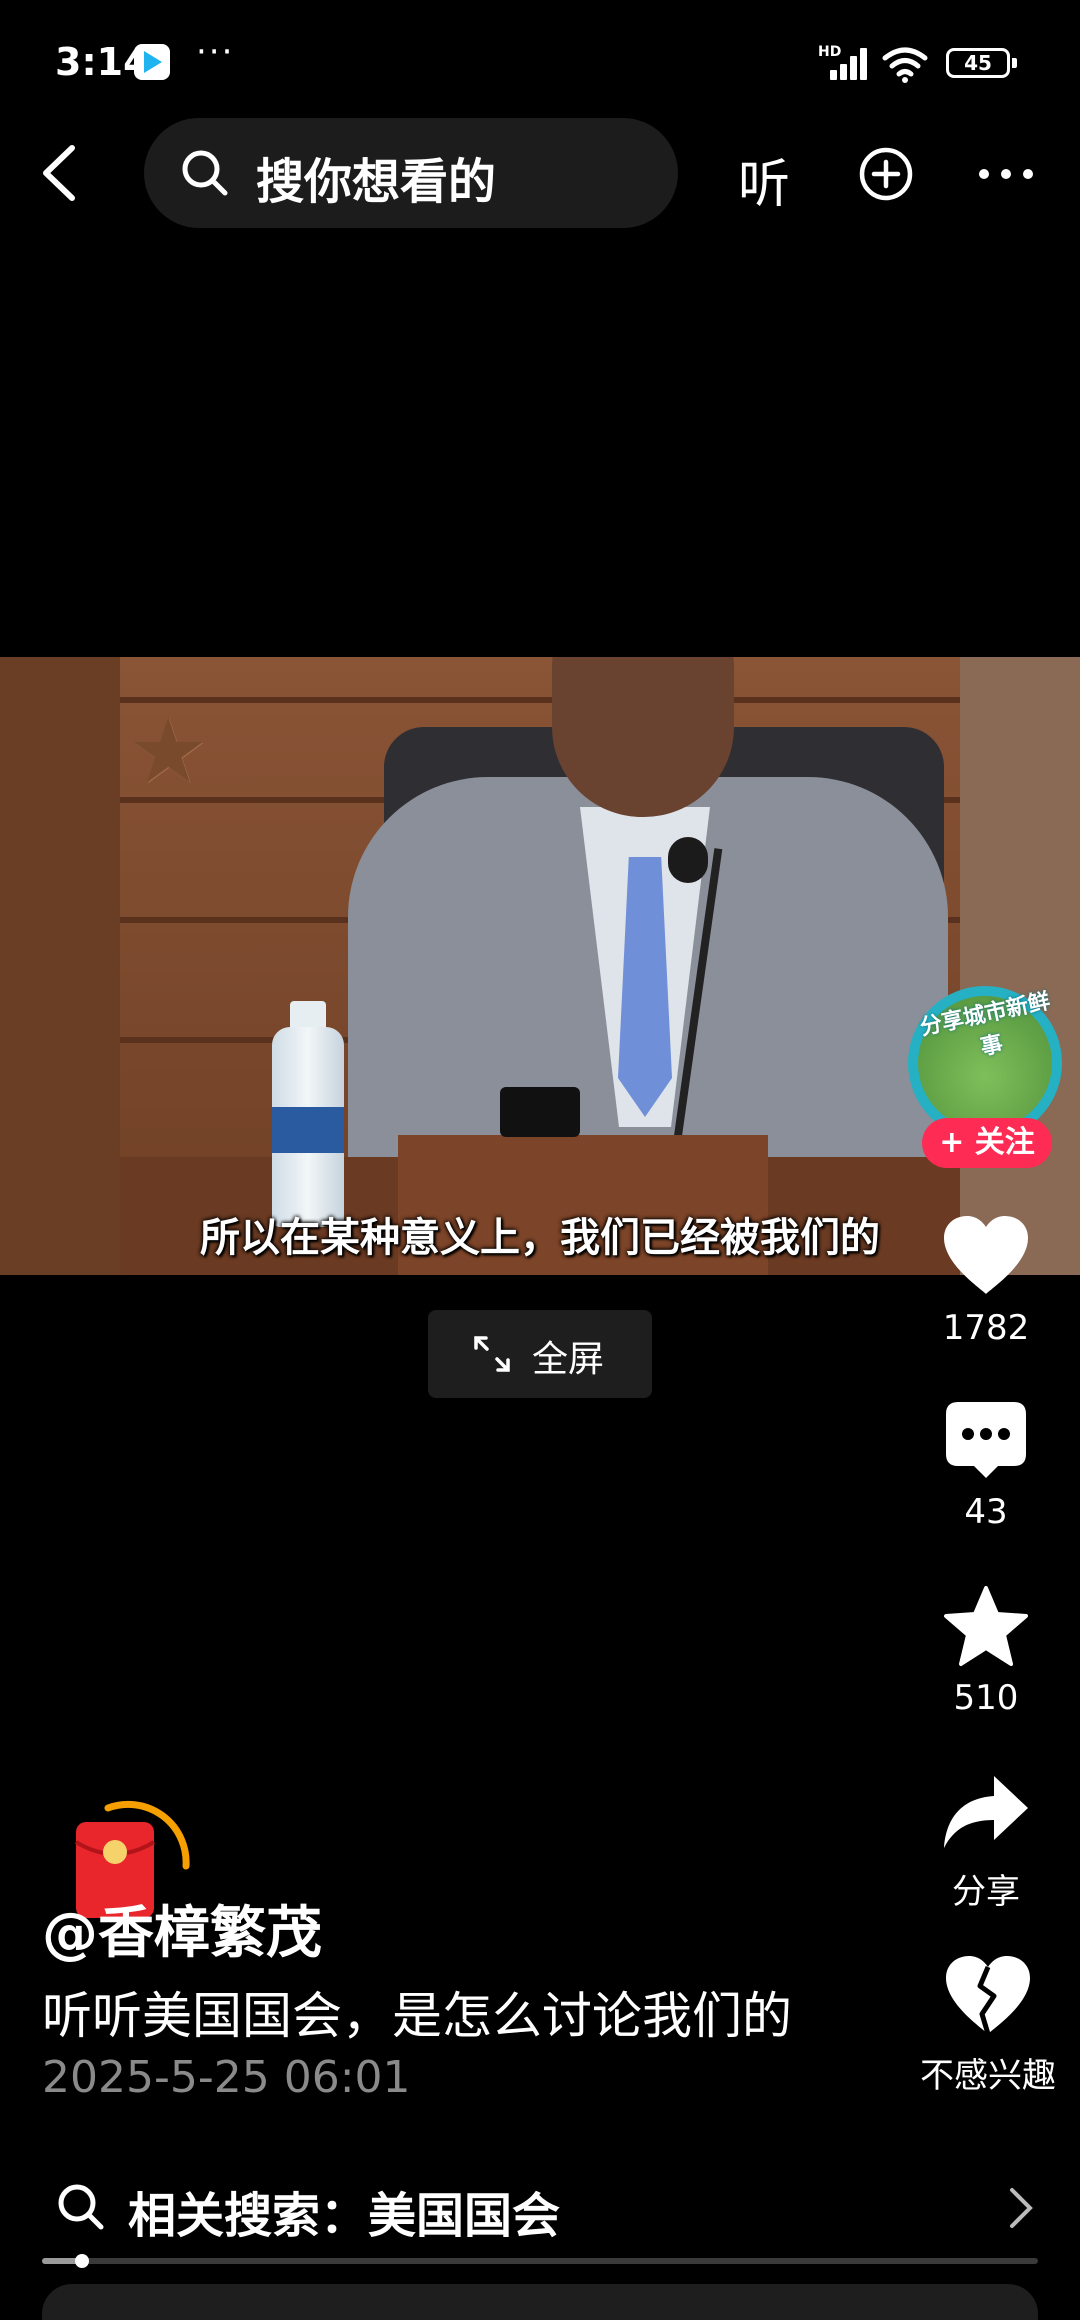 The height and width of the screenshot is (2320, 1080). I want to click on related-search-bar: 相关搜索：美国国会, so click(540, 2208).